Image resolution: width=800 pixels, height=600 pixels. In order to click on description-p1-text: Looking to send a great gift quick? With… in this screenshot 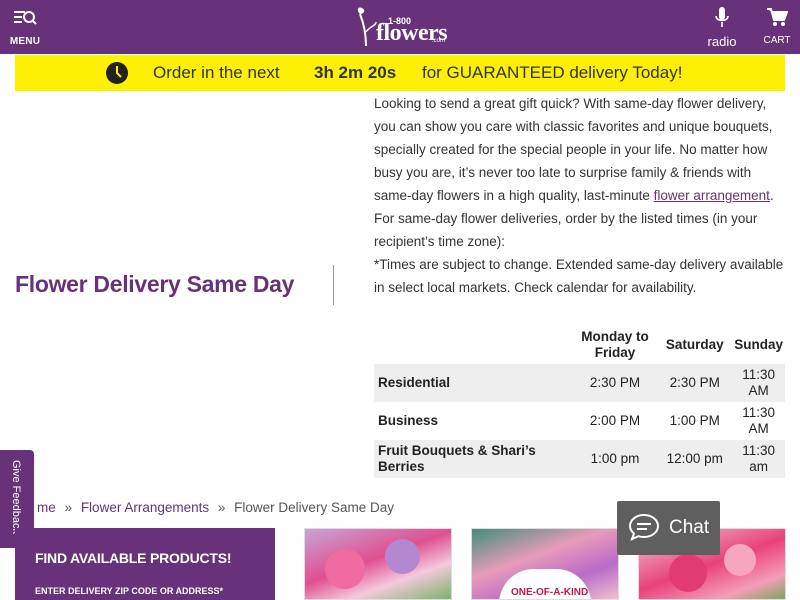, I will do `click(573, 149)`.